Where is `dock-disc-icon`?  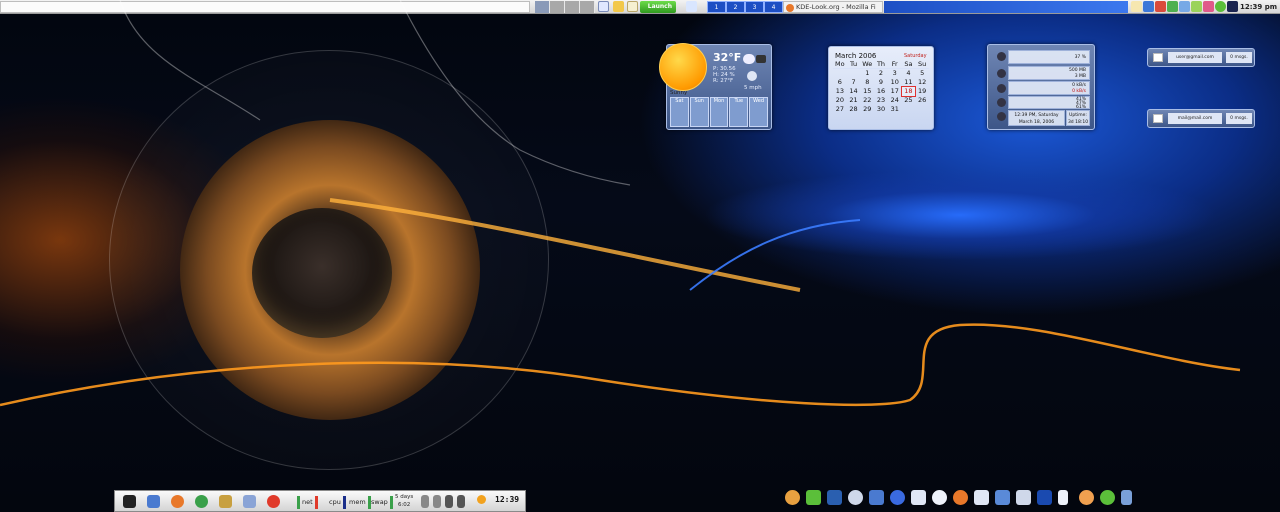
dock-disc-icon is located at coordinates (1086, 497).